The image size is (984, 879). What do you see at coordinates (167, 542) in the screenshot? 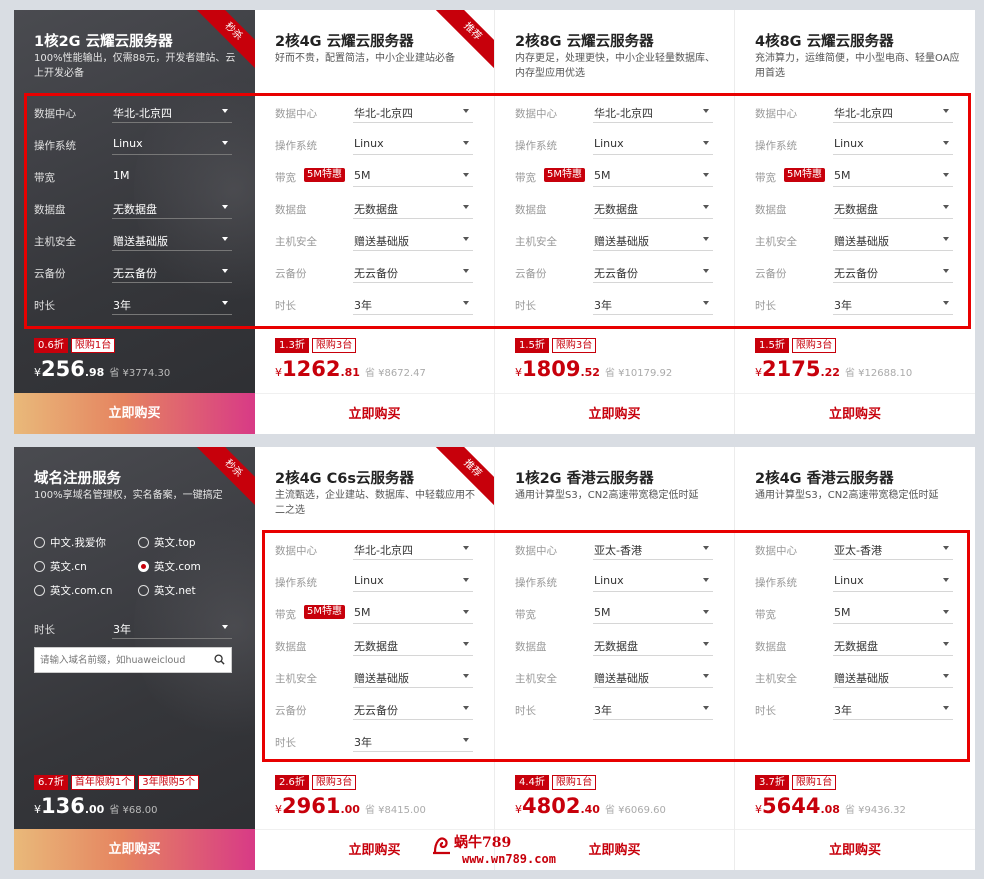
I see `radio-option-top: 英文.top` at bounding box center [167, 542].